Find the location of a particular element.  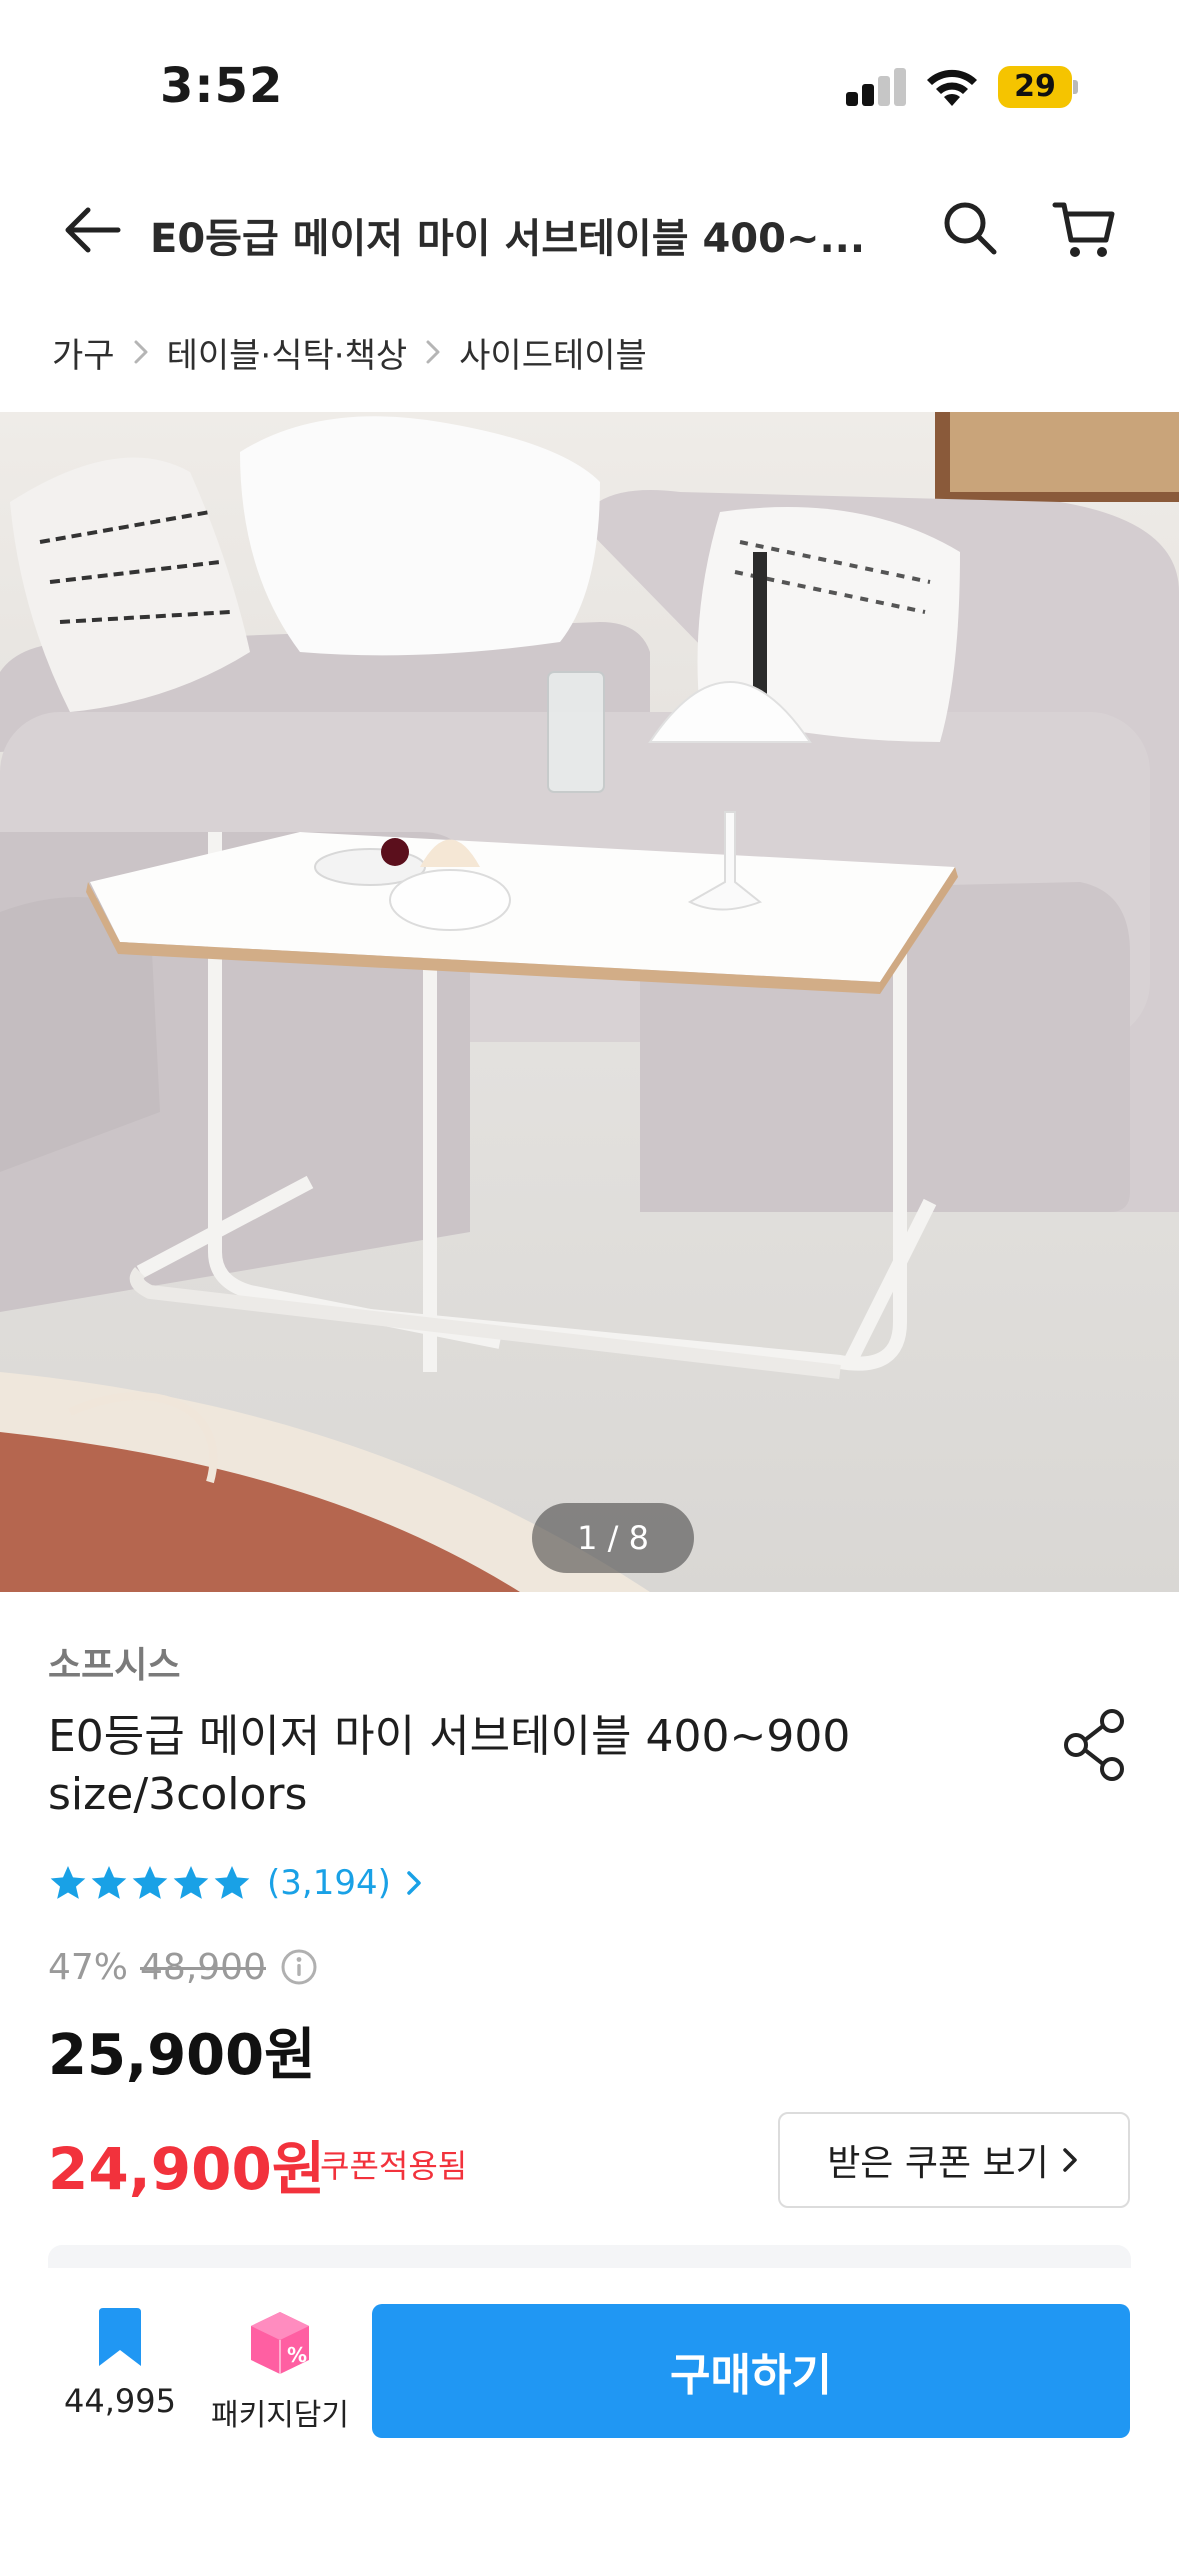

cart-icon is located at coordinates (1083, 229).